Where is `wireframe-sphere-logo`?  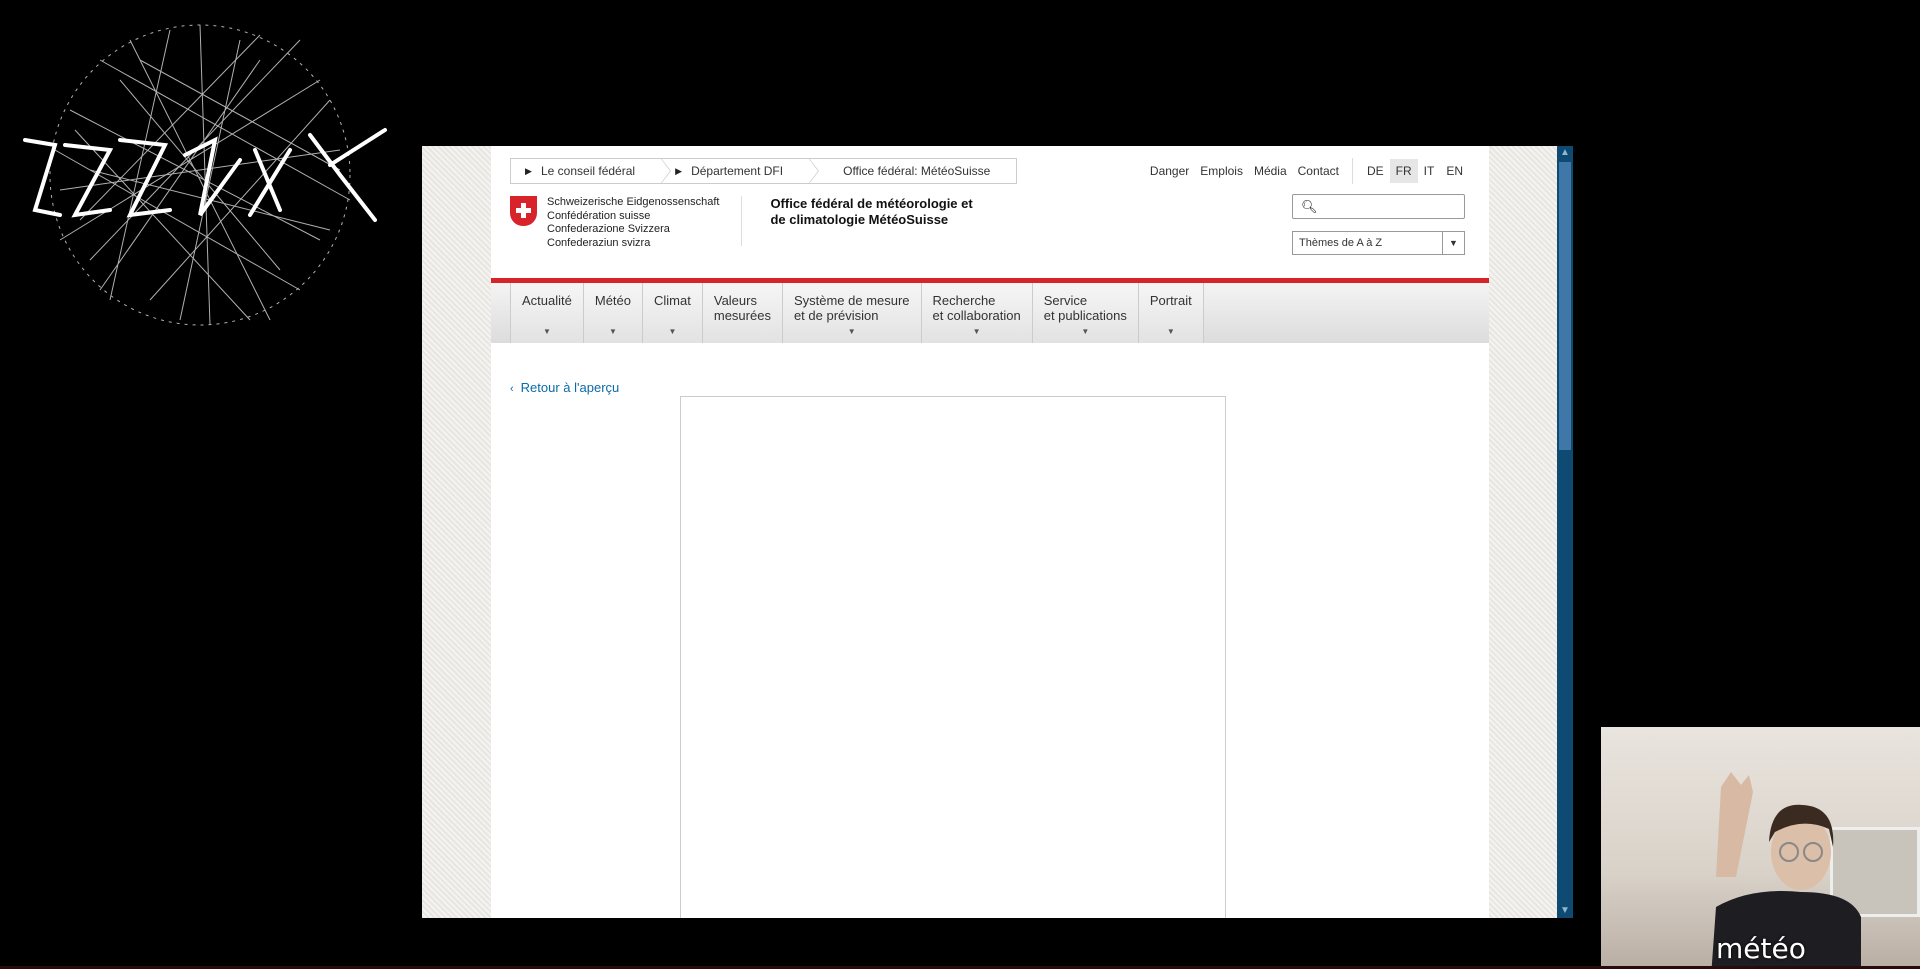 wireframe-sphere-logo is located at coordinates (200, 170).